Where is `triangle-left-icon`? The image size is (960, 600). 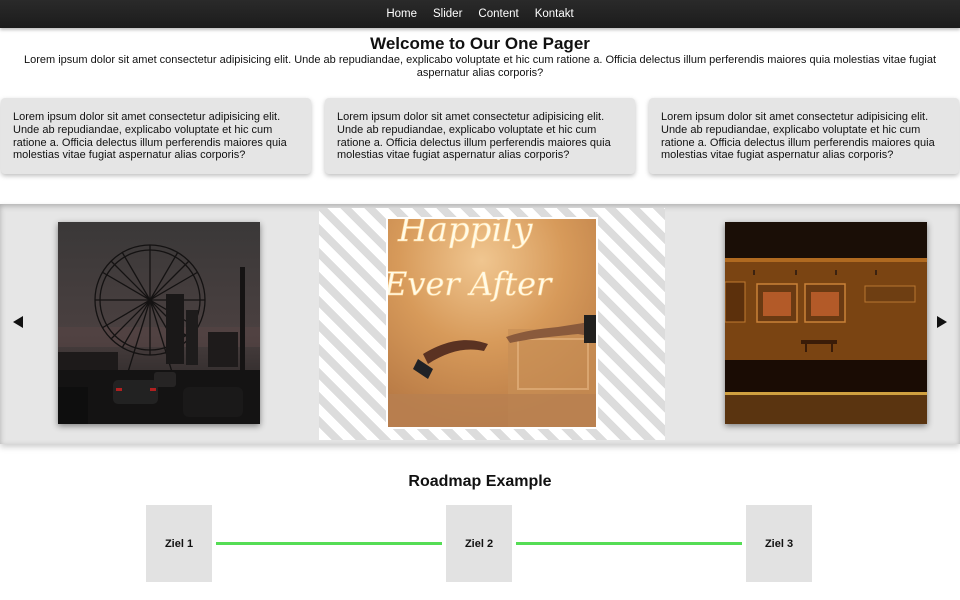
triangle-left-icon is located at coordinates (18, 322).